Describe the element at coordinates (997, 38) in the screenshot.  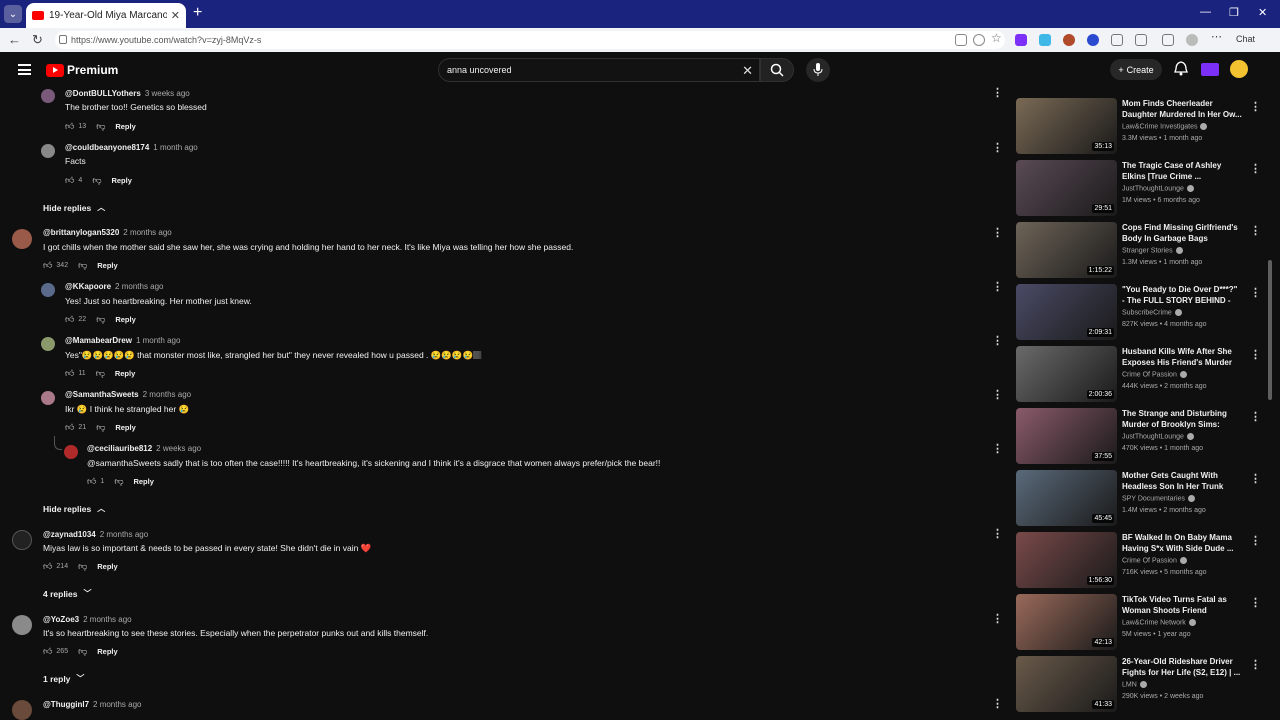
I see `favorite-star-icon: ☆` at that location.